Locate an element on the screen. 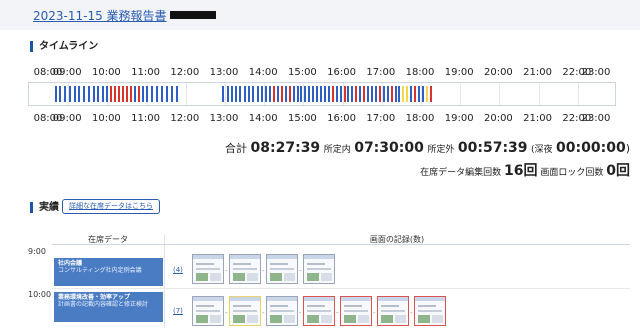 The height and width of the screenshot is (328, 640). timeline-bar is located at coordinates (322, 94).